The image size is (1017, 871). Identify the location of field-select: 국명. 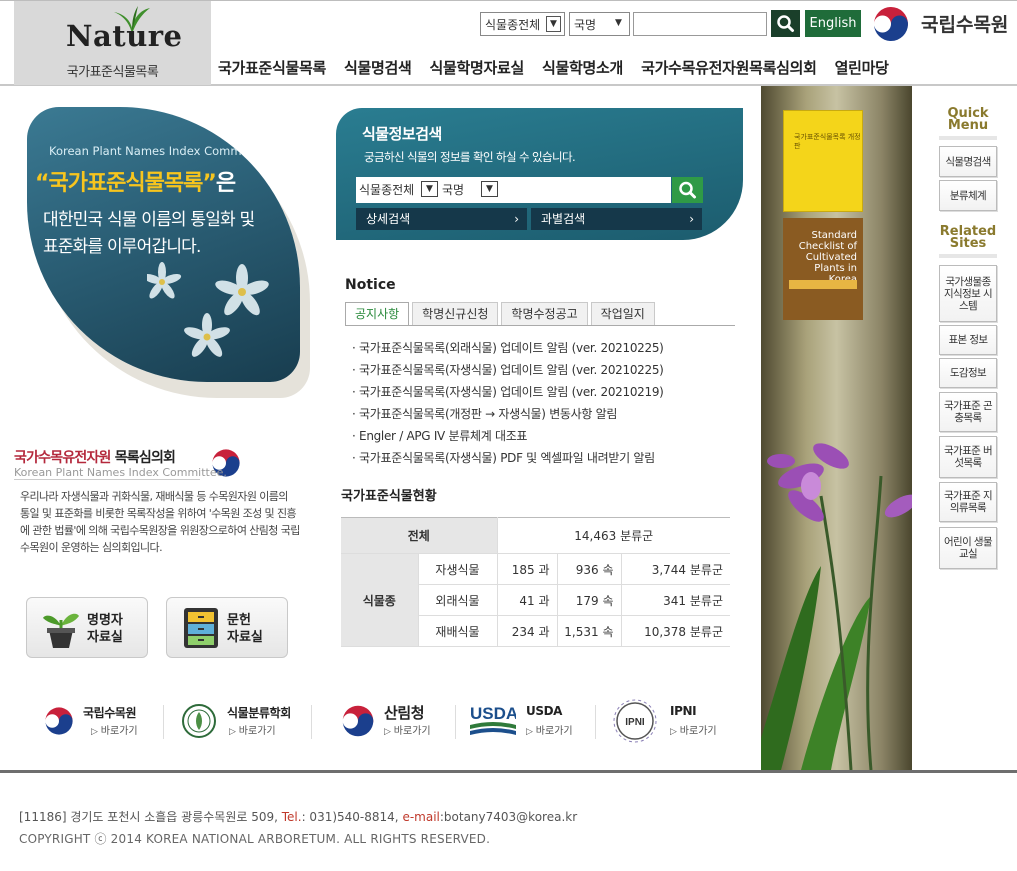
(453, 189).